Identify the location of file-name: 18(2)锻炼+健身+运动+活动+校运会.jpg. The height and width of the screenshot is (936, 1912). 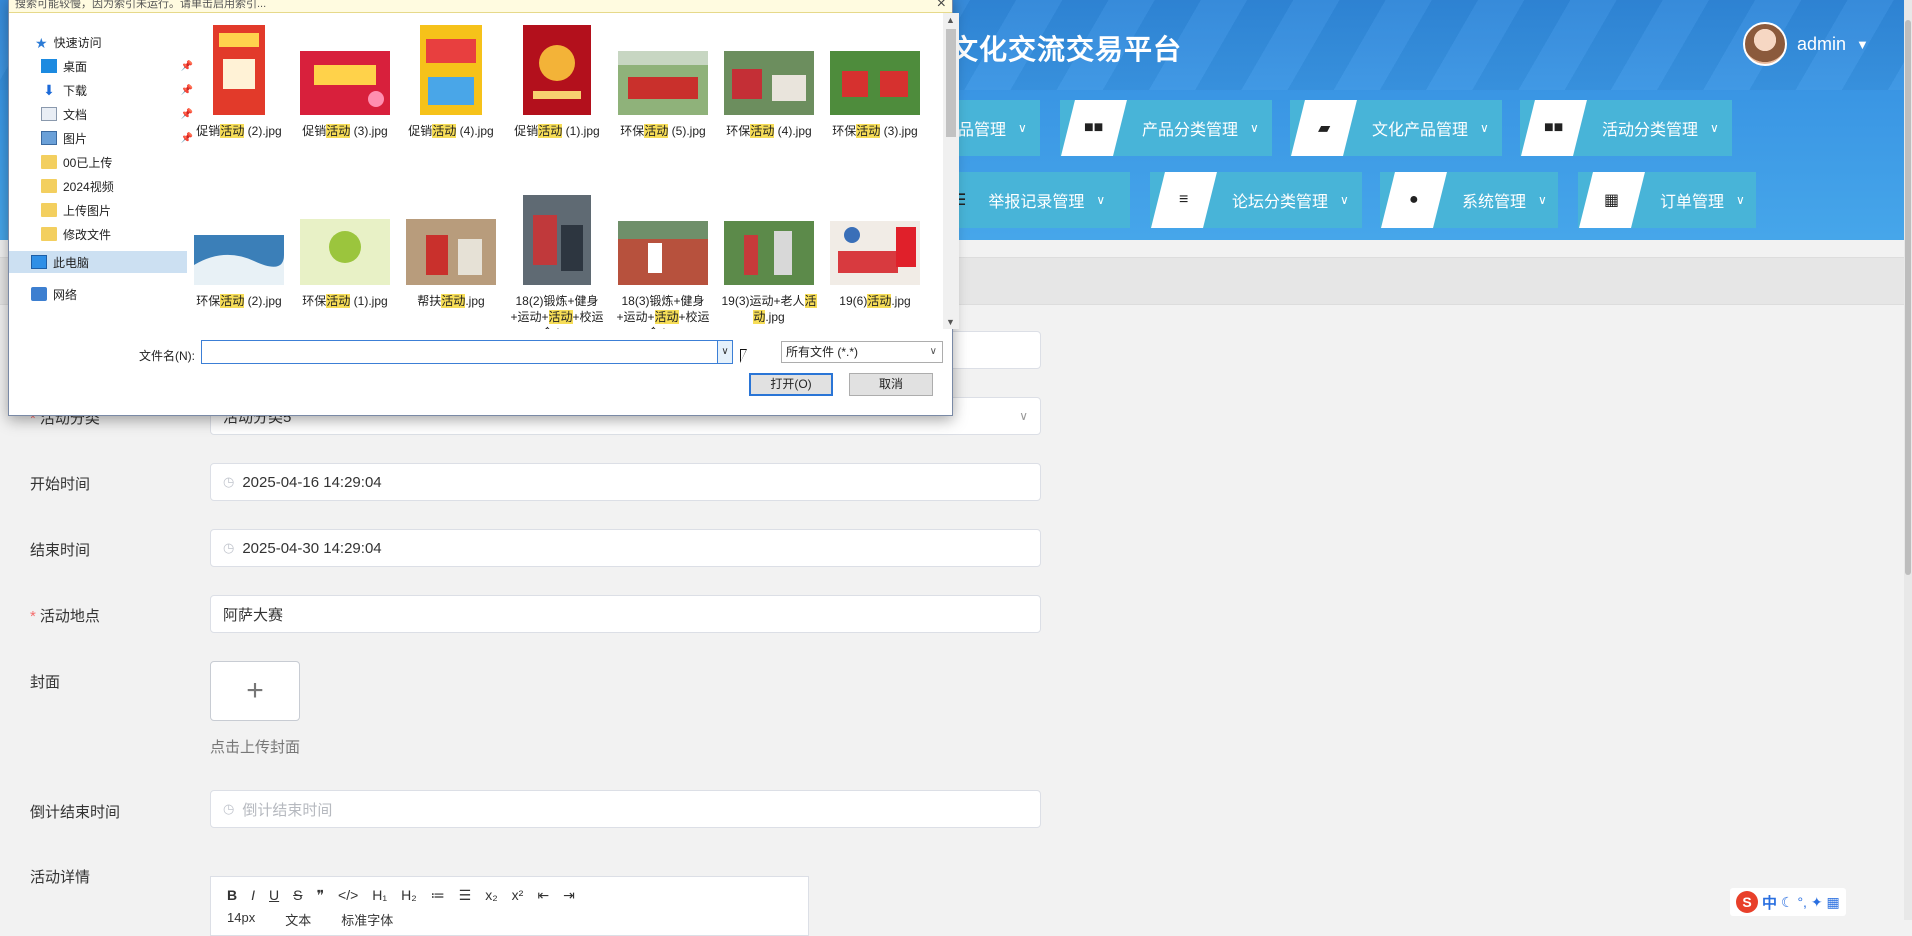
(557, 311).